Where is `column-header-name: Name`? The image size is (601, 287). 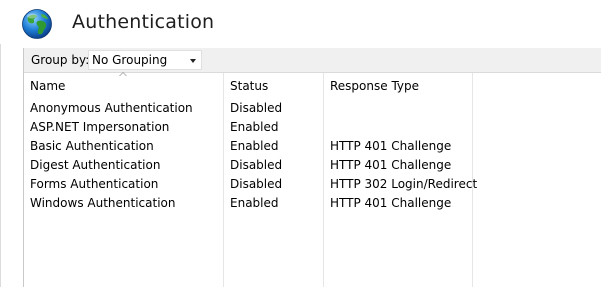 column-header-name: Name is located at coordinates (124, 85).